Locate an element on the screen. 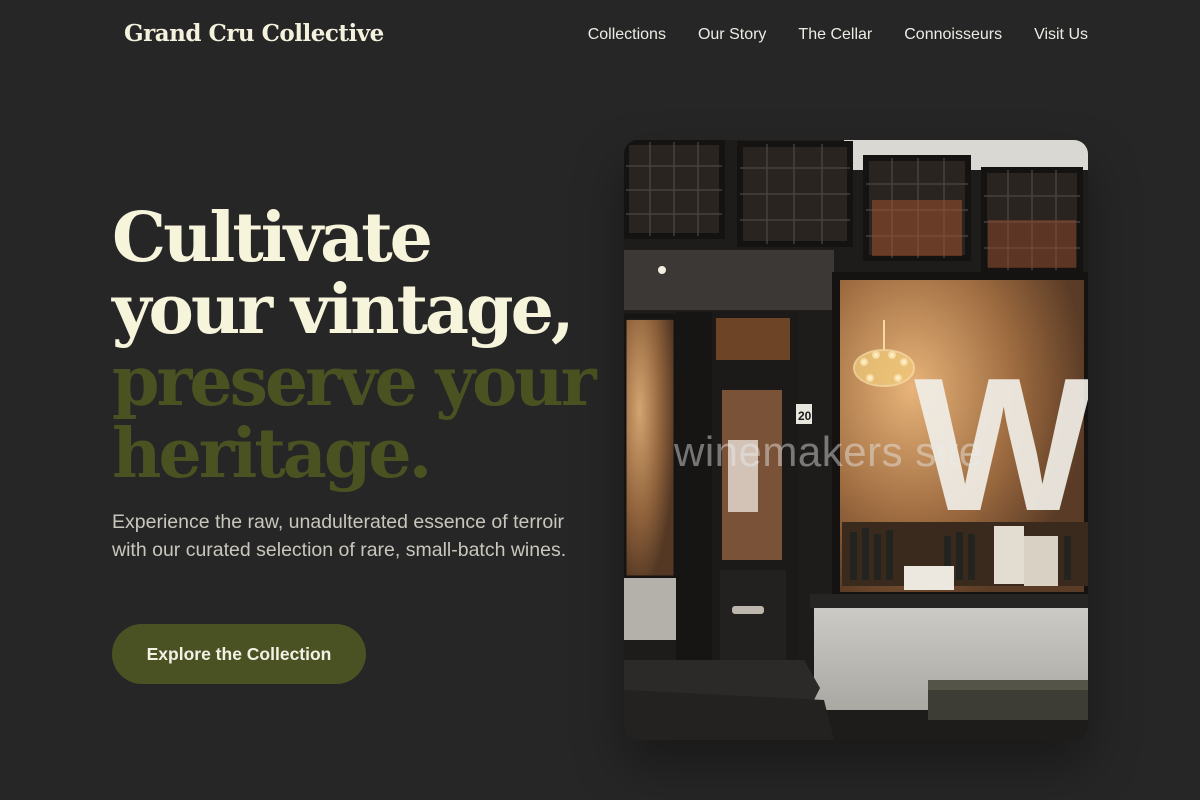 Image resolution: width=1200 pixels, height=800 pixels. headline-line-3: preserve your is located at coordinates (354, 382).